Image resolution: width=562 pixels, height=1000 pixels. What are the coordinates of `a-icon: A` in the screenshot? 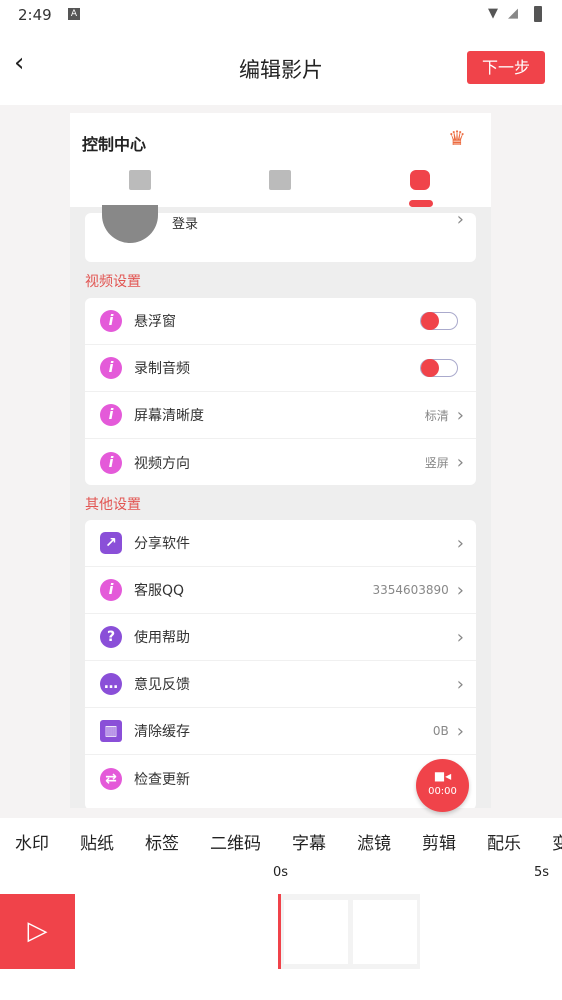 It's located at (74, 14).